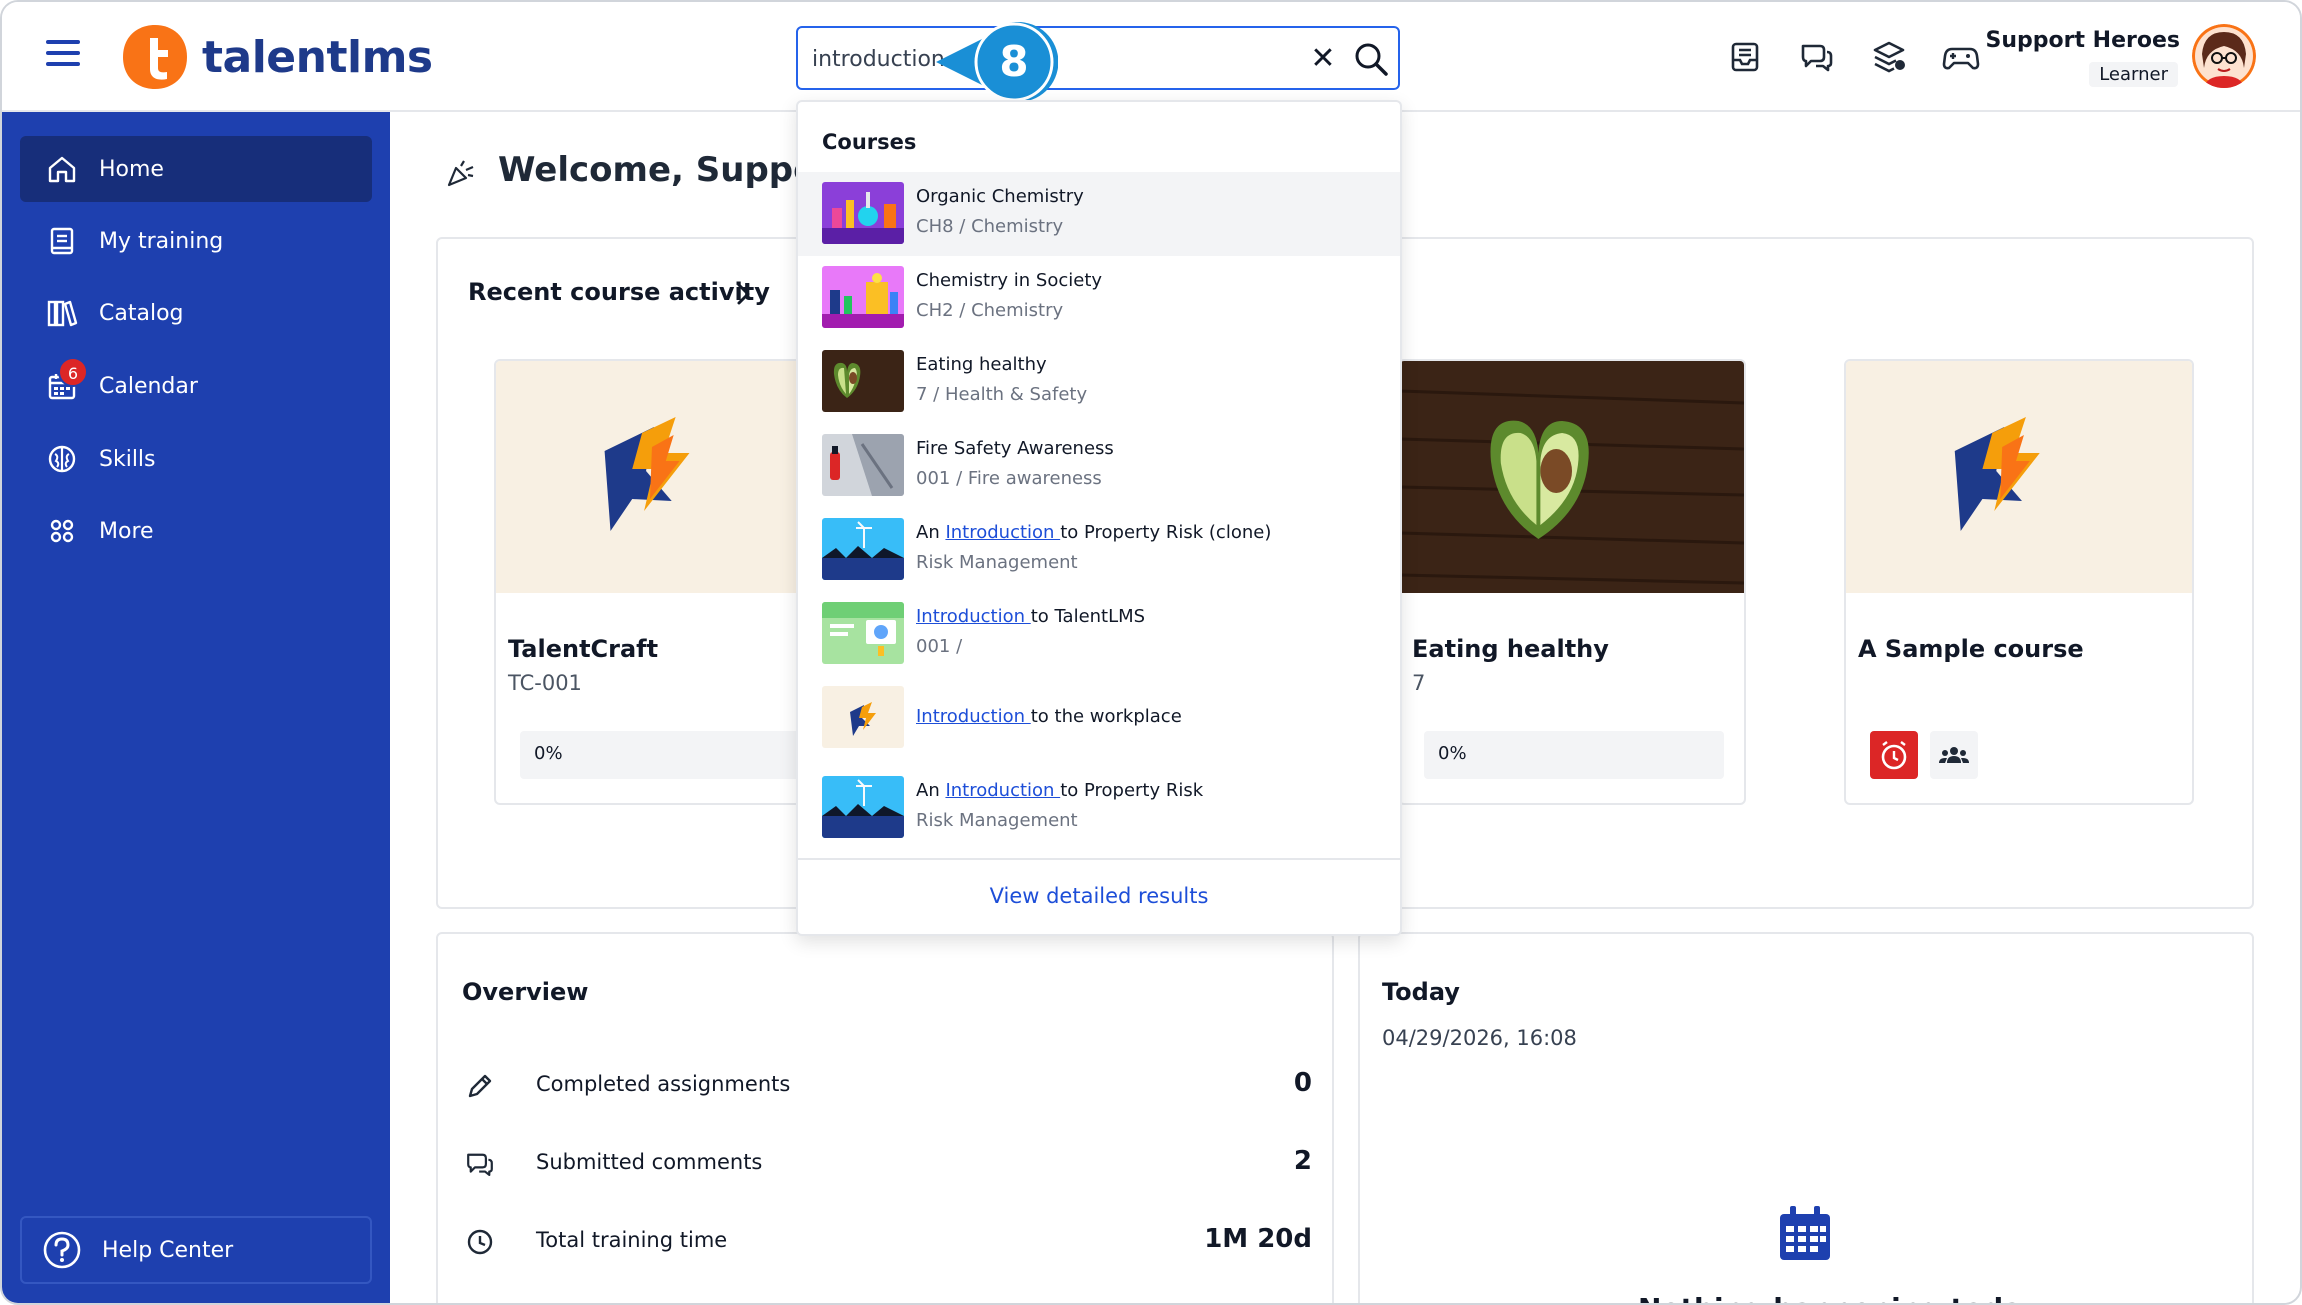 The width and height of the screenshot is (2302, 1305). What do you see at coordinates (888, 1242) in the screenshot?
I see `overview-row-training-time: Total training time 1M 20d` at bounding box center [888, 1242].